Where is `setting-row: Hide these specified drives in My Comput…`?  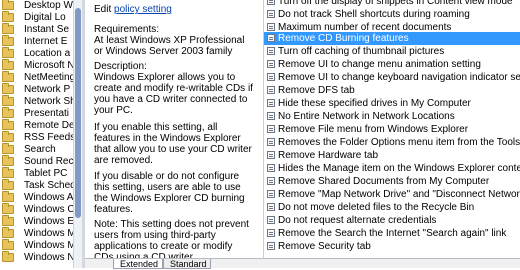
setting-row: Hide these specified drives in My Comput… is located at coordinates (392, 103).